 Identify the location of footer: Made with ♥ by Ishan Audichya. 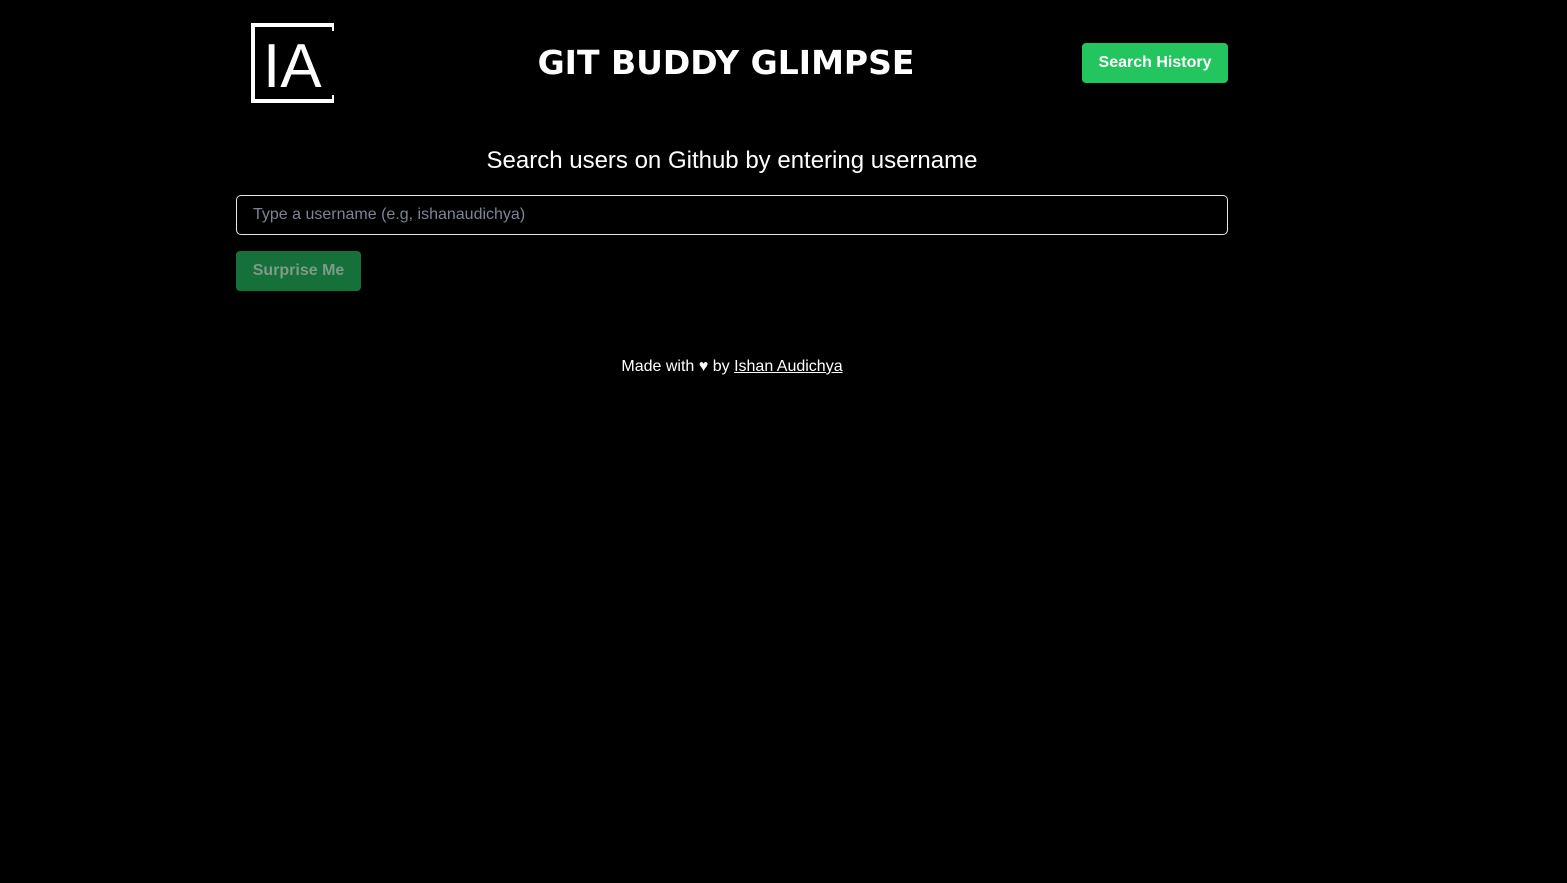
(732, 367).